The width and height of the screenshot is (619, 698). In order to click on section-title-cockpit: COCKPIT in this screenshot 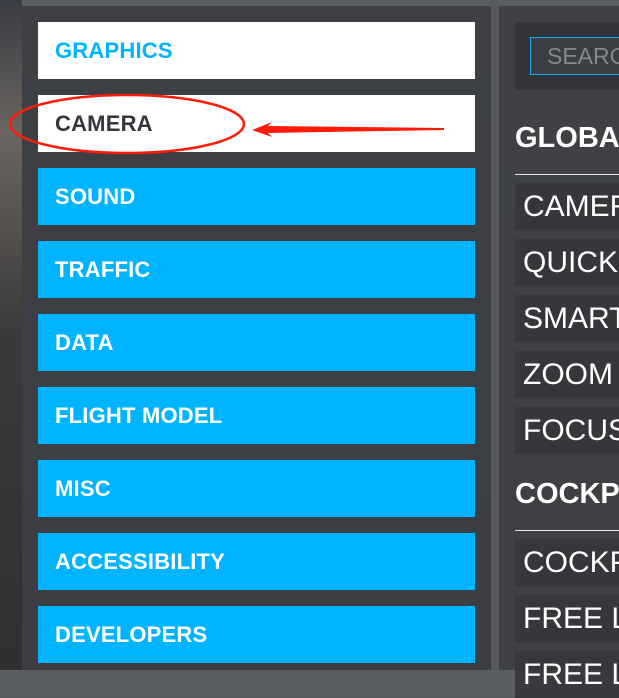, I will do `click(567, 494)`.